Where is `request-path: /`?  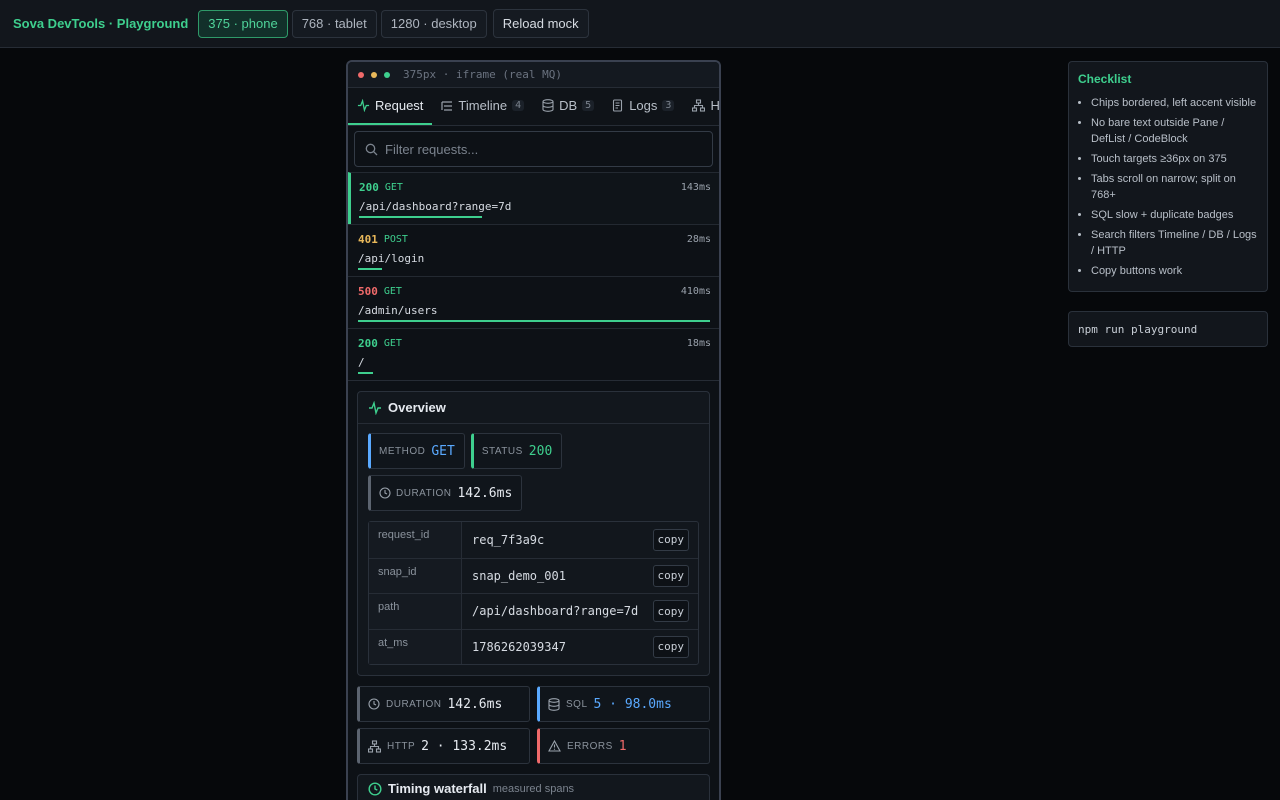
request-path: / is located at coordinates (361, 362).